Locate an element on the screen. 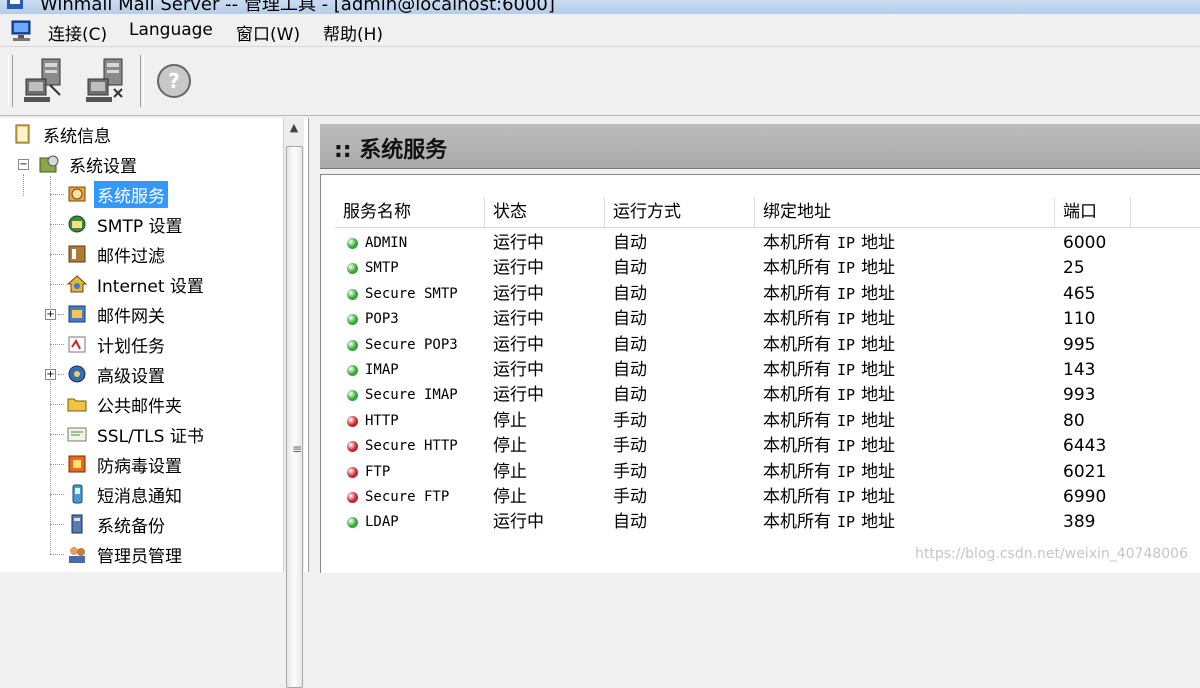 The width and height of the screenshot is (1200, 688). scroll-up-arrow-icon: ▲ is located at coordinates (294, 128).